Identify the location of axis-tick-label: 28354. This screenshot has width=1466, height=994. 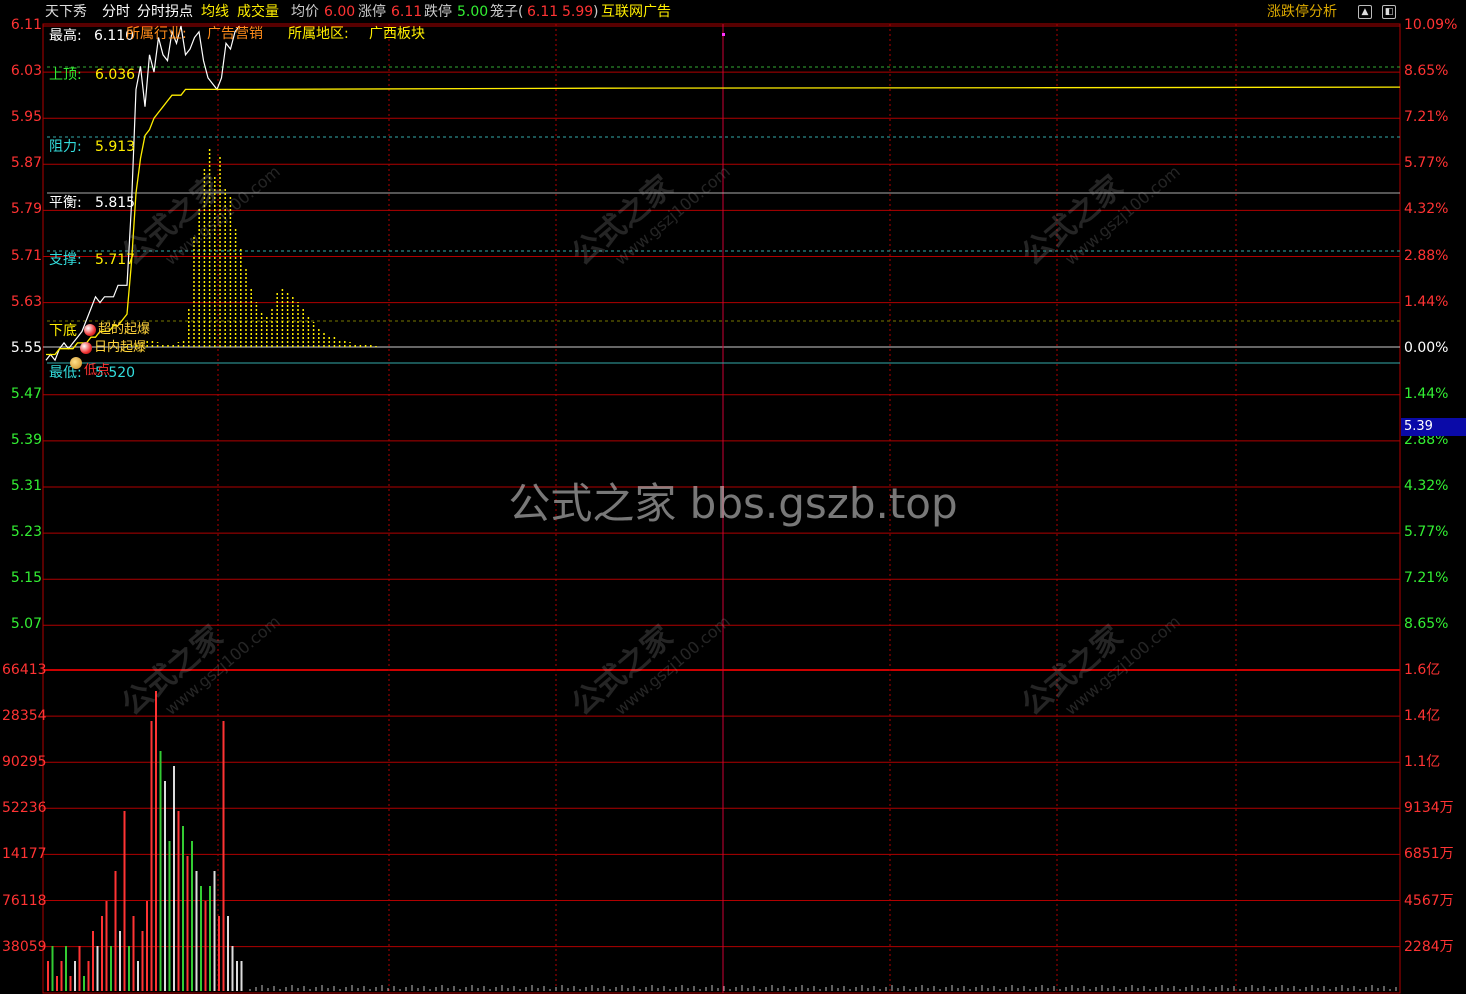
(24, 716).